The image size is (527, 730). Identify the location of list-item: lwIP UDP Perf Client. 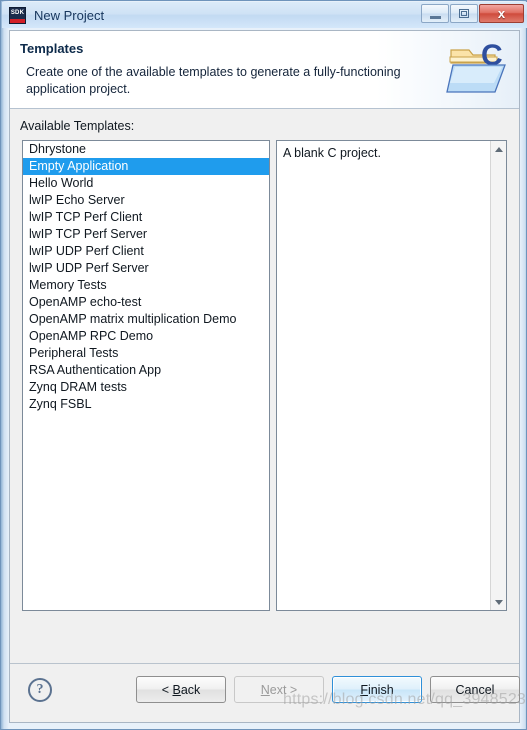
(146, 251).